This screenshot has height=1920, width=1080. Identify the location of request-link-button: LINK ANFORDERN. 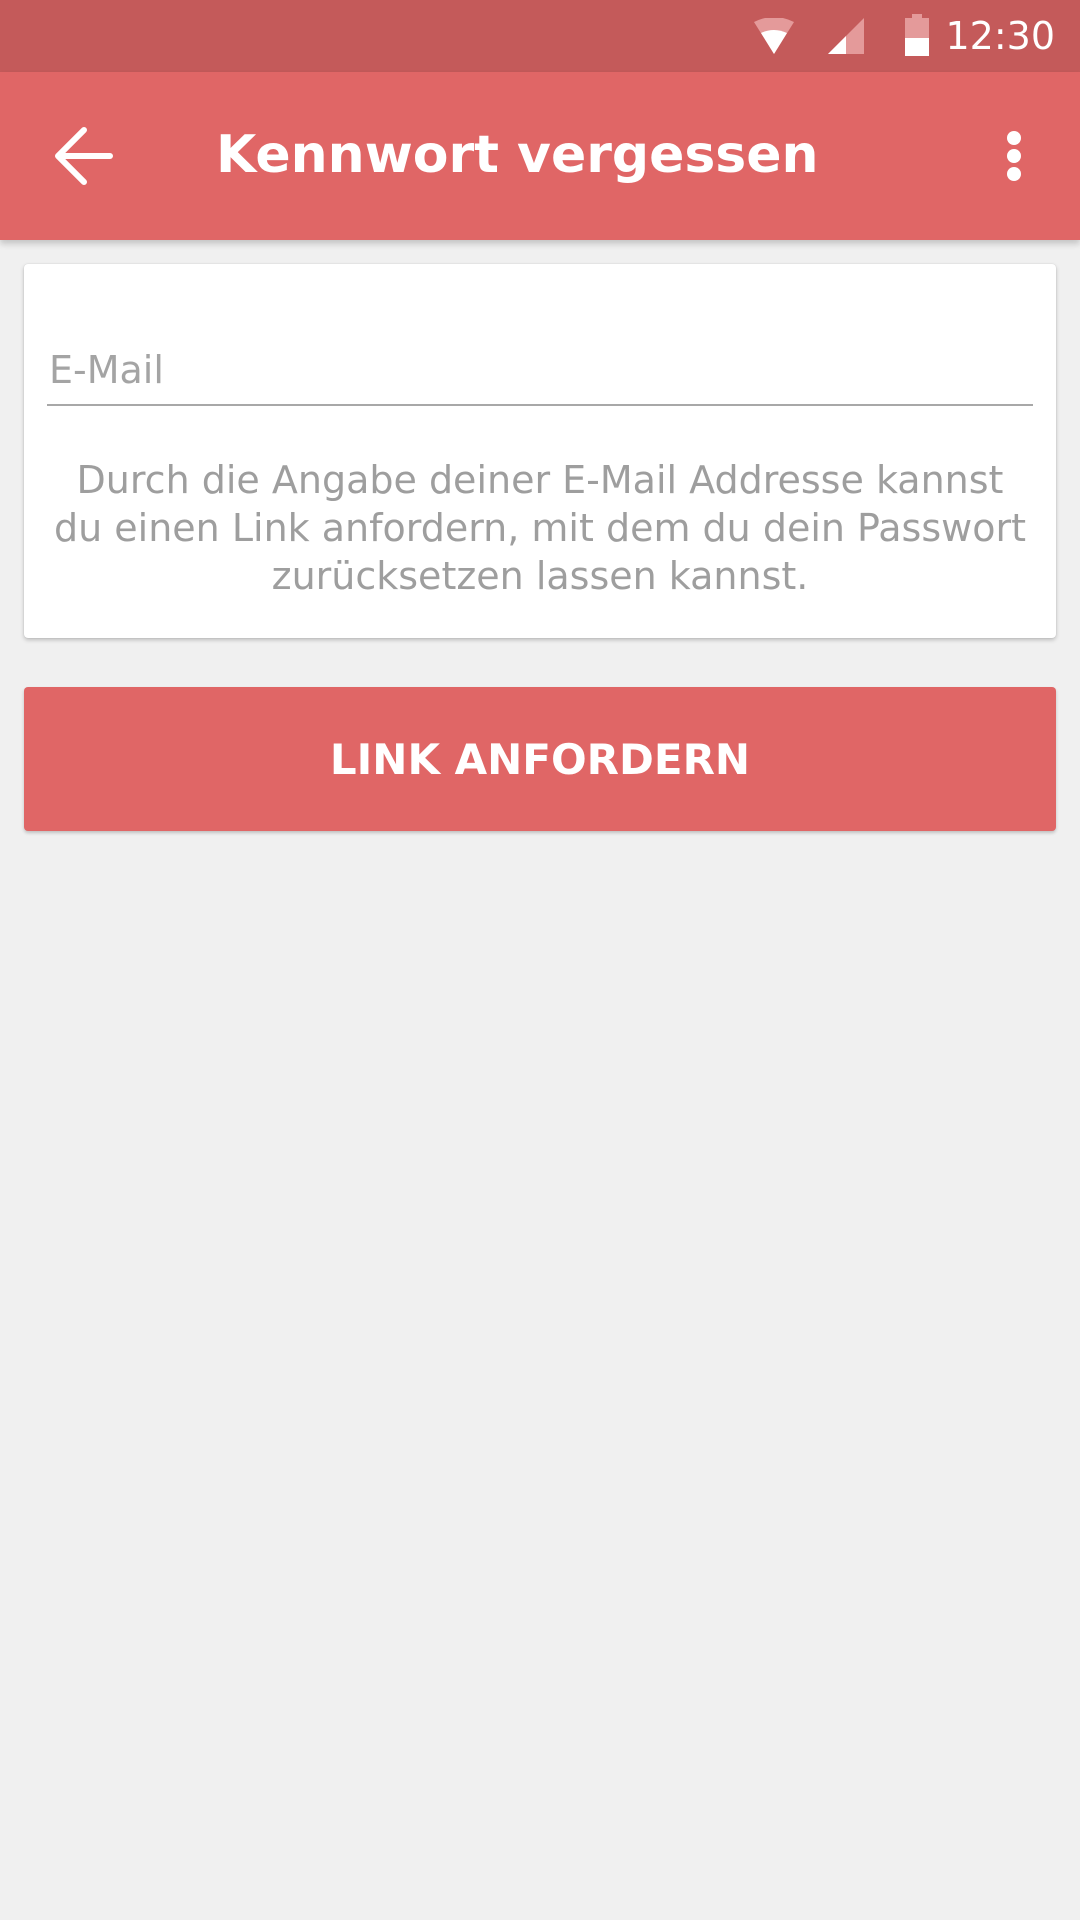
(540, 759).